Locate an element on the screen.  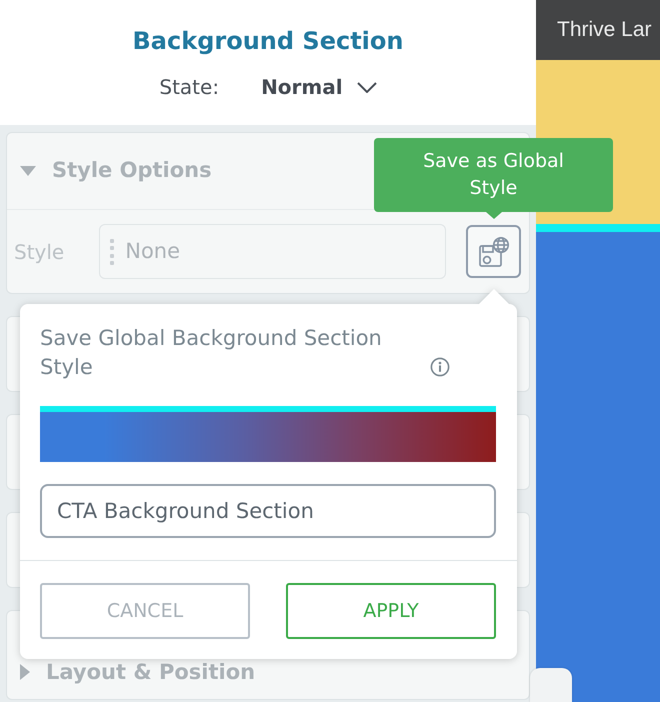
apply-button: APPLY is located at coordinates (391, 611).